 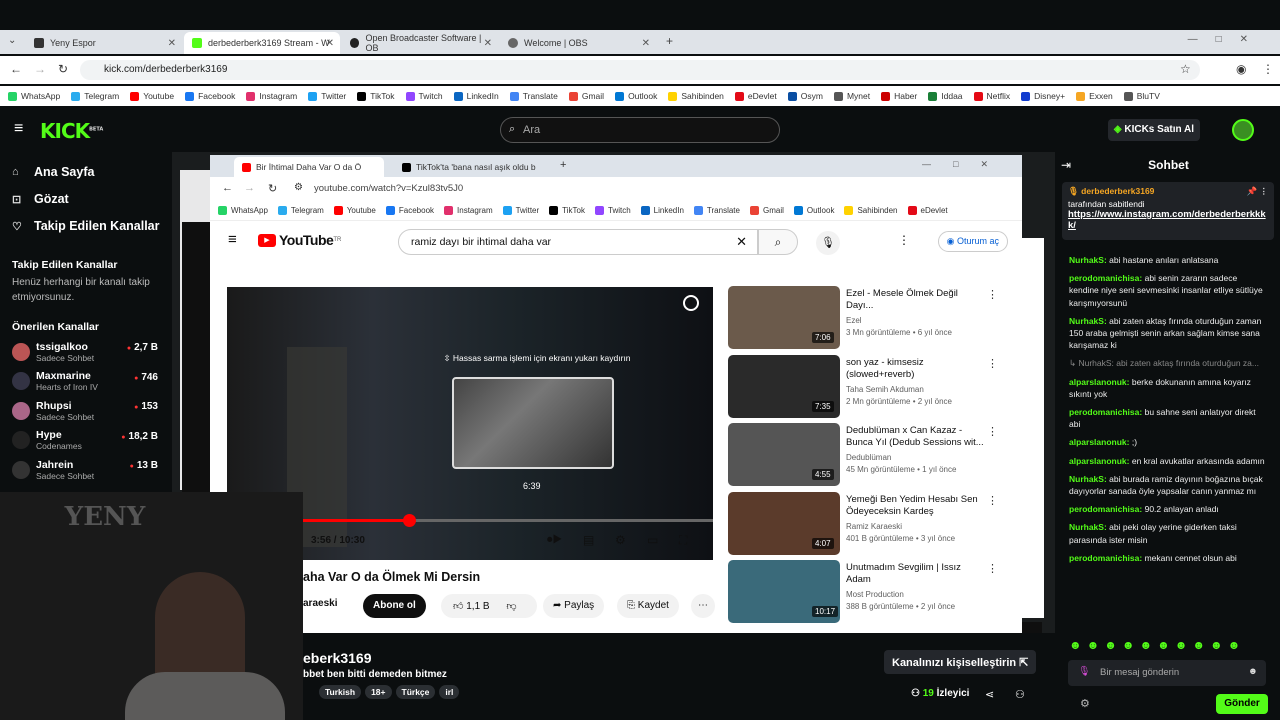 I want to click on menu-icon: ⋮, so click(x=1268, y=69).